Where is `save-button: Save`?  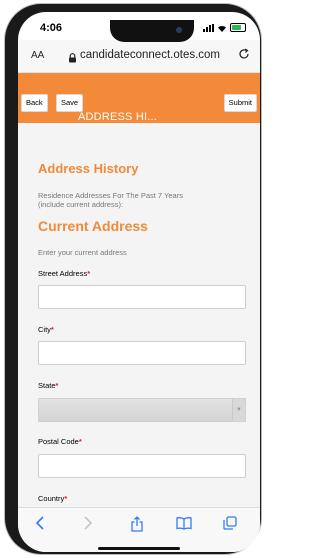 save-button: Save is located at coordinates (70, 103).